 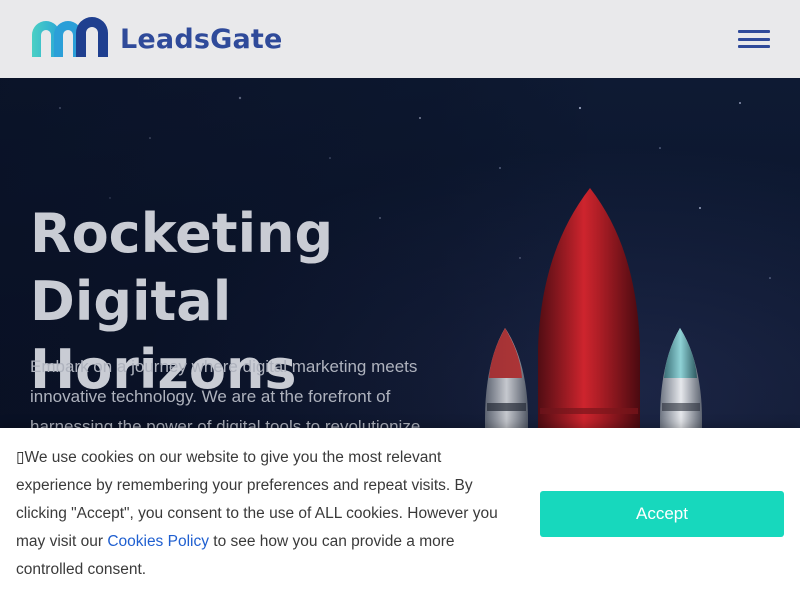 What do you see at coordinates (158, 541) in the screenshot?
I see `cookies-policy-link: Cookies Policy` at bounding box center [158, 541].